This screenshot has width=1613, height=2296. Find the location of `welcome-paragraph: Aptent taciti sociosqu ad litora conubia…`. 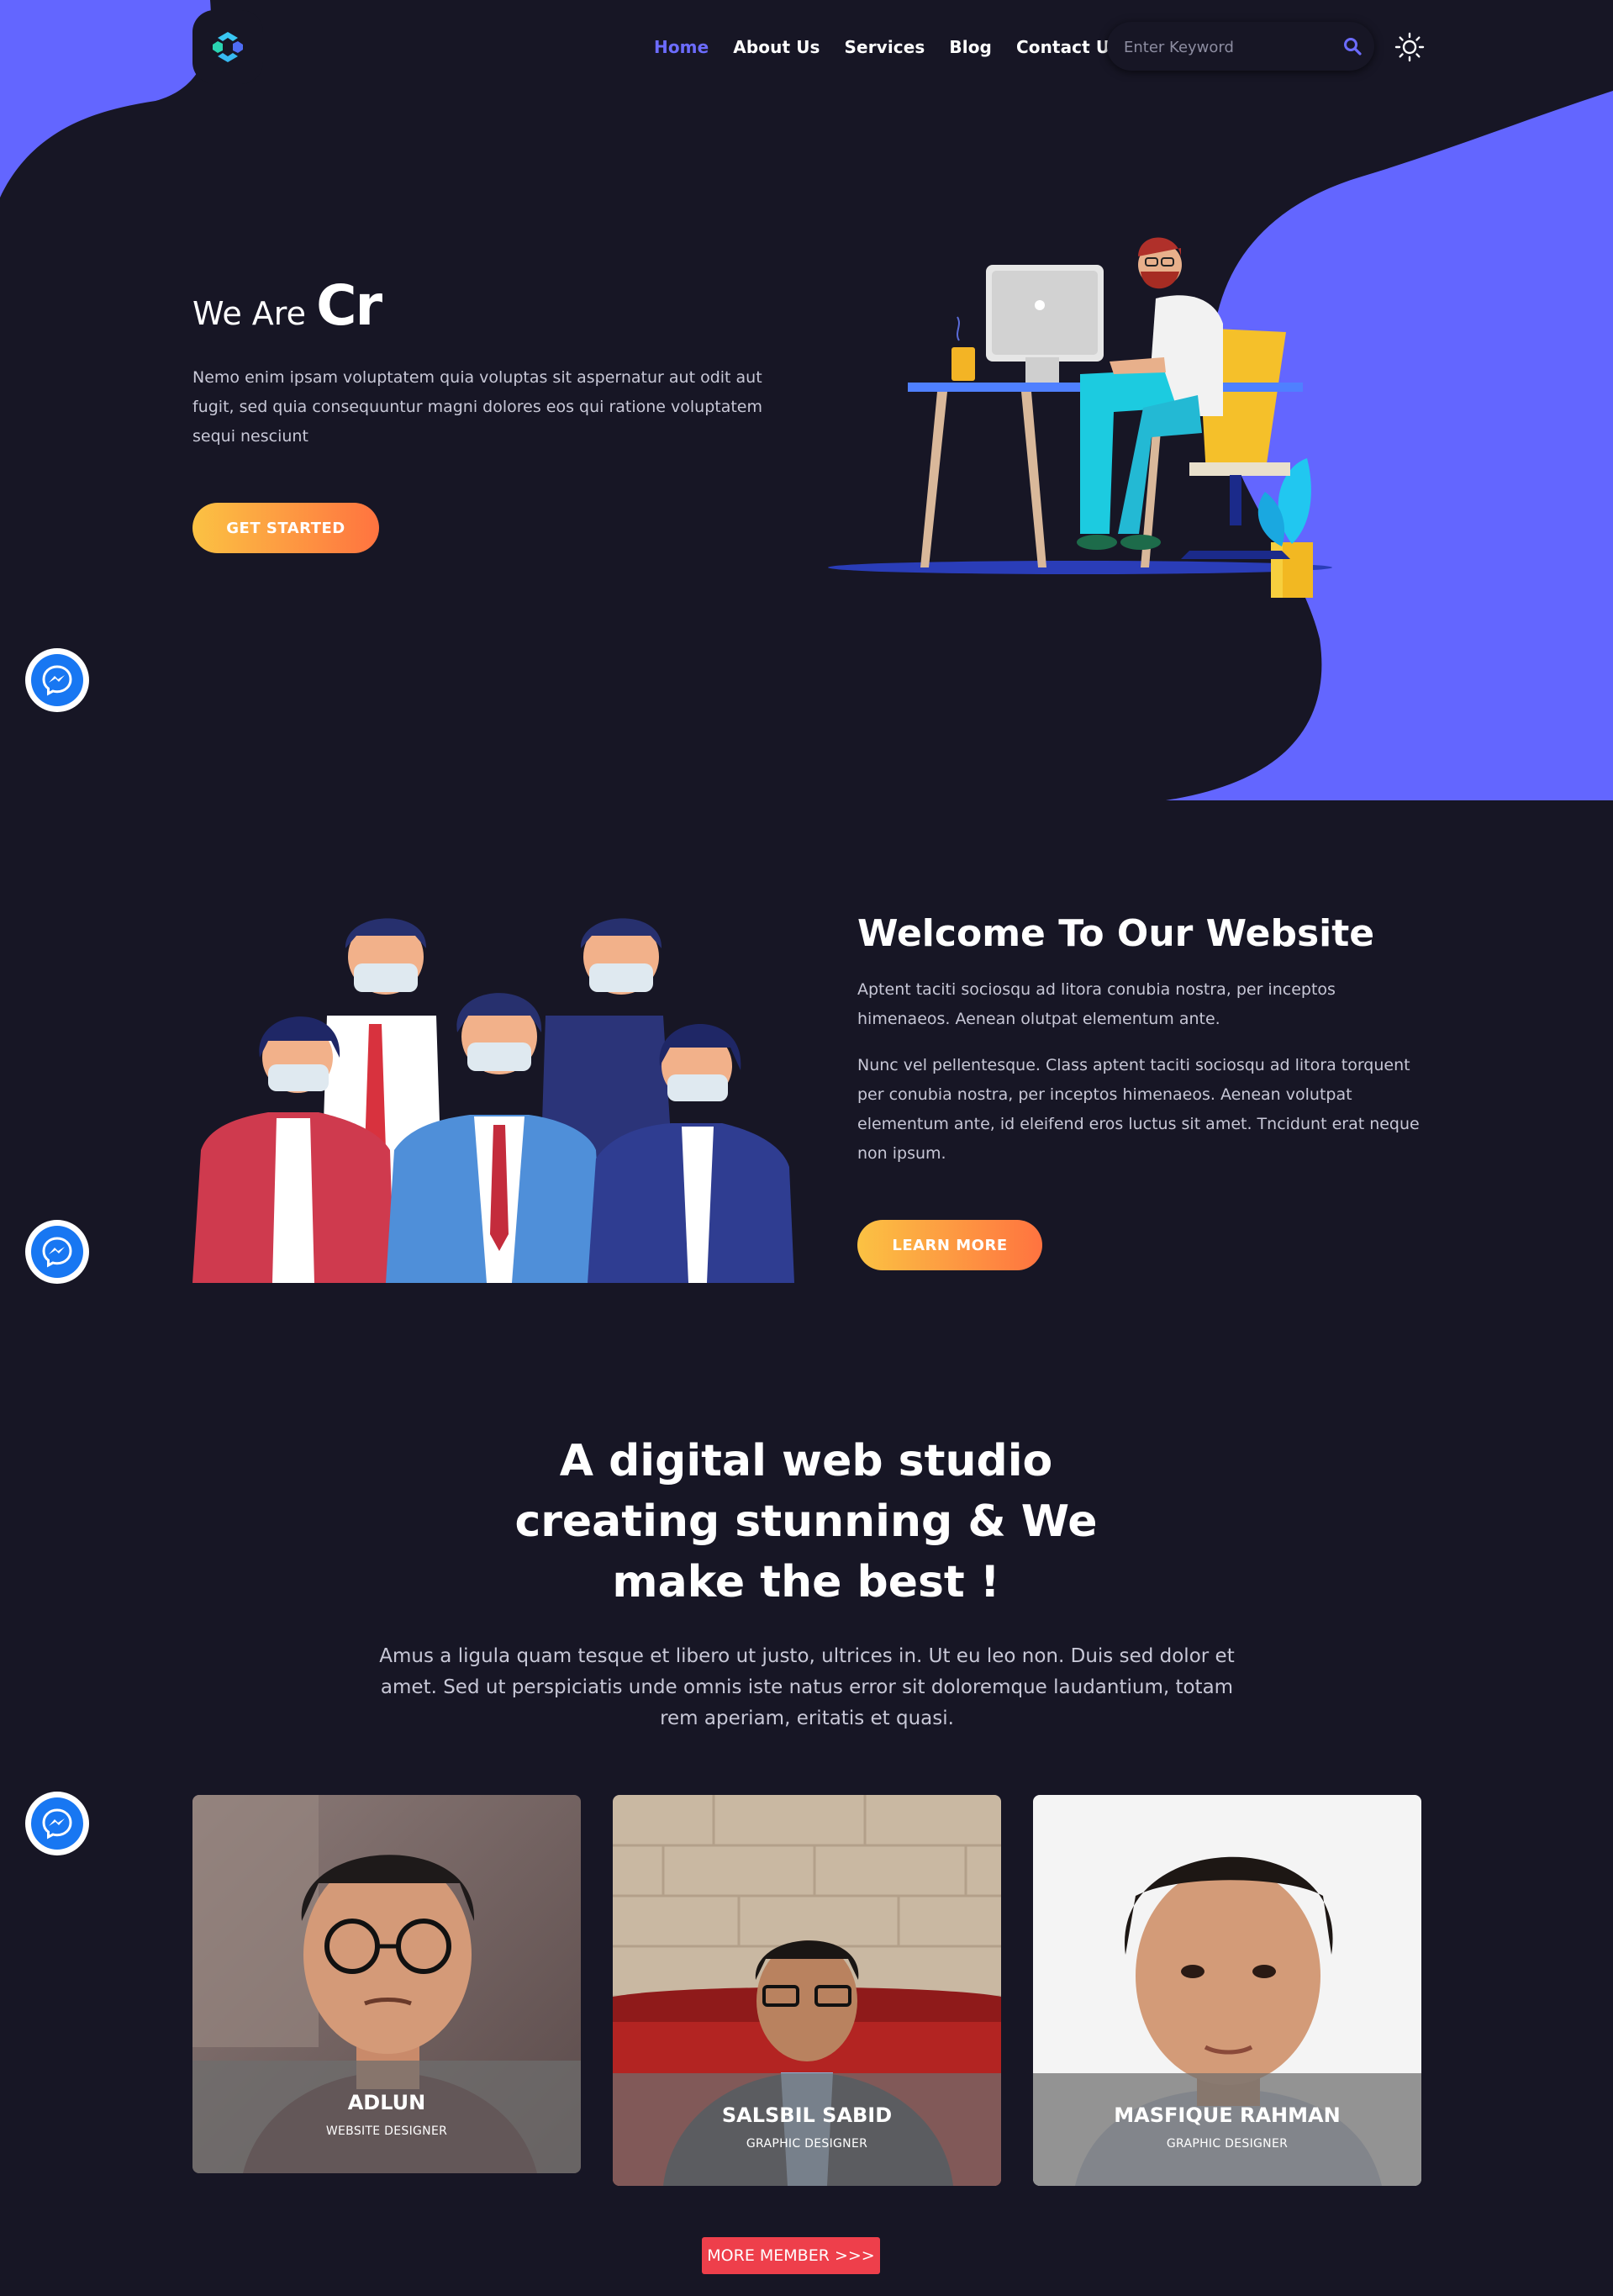

welcome-paragraph: Aptent taciti sociosqu ad litora conubia… is located at coordinates (1096, 1004).